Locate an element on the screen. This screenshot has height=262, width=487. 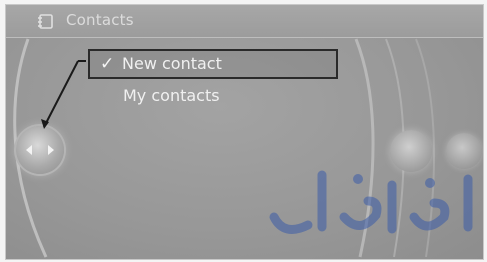
contacts-icon is located at coordinates (45, 21).